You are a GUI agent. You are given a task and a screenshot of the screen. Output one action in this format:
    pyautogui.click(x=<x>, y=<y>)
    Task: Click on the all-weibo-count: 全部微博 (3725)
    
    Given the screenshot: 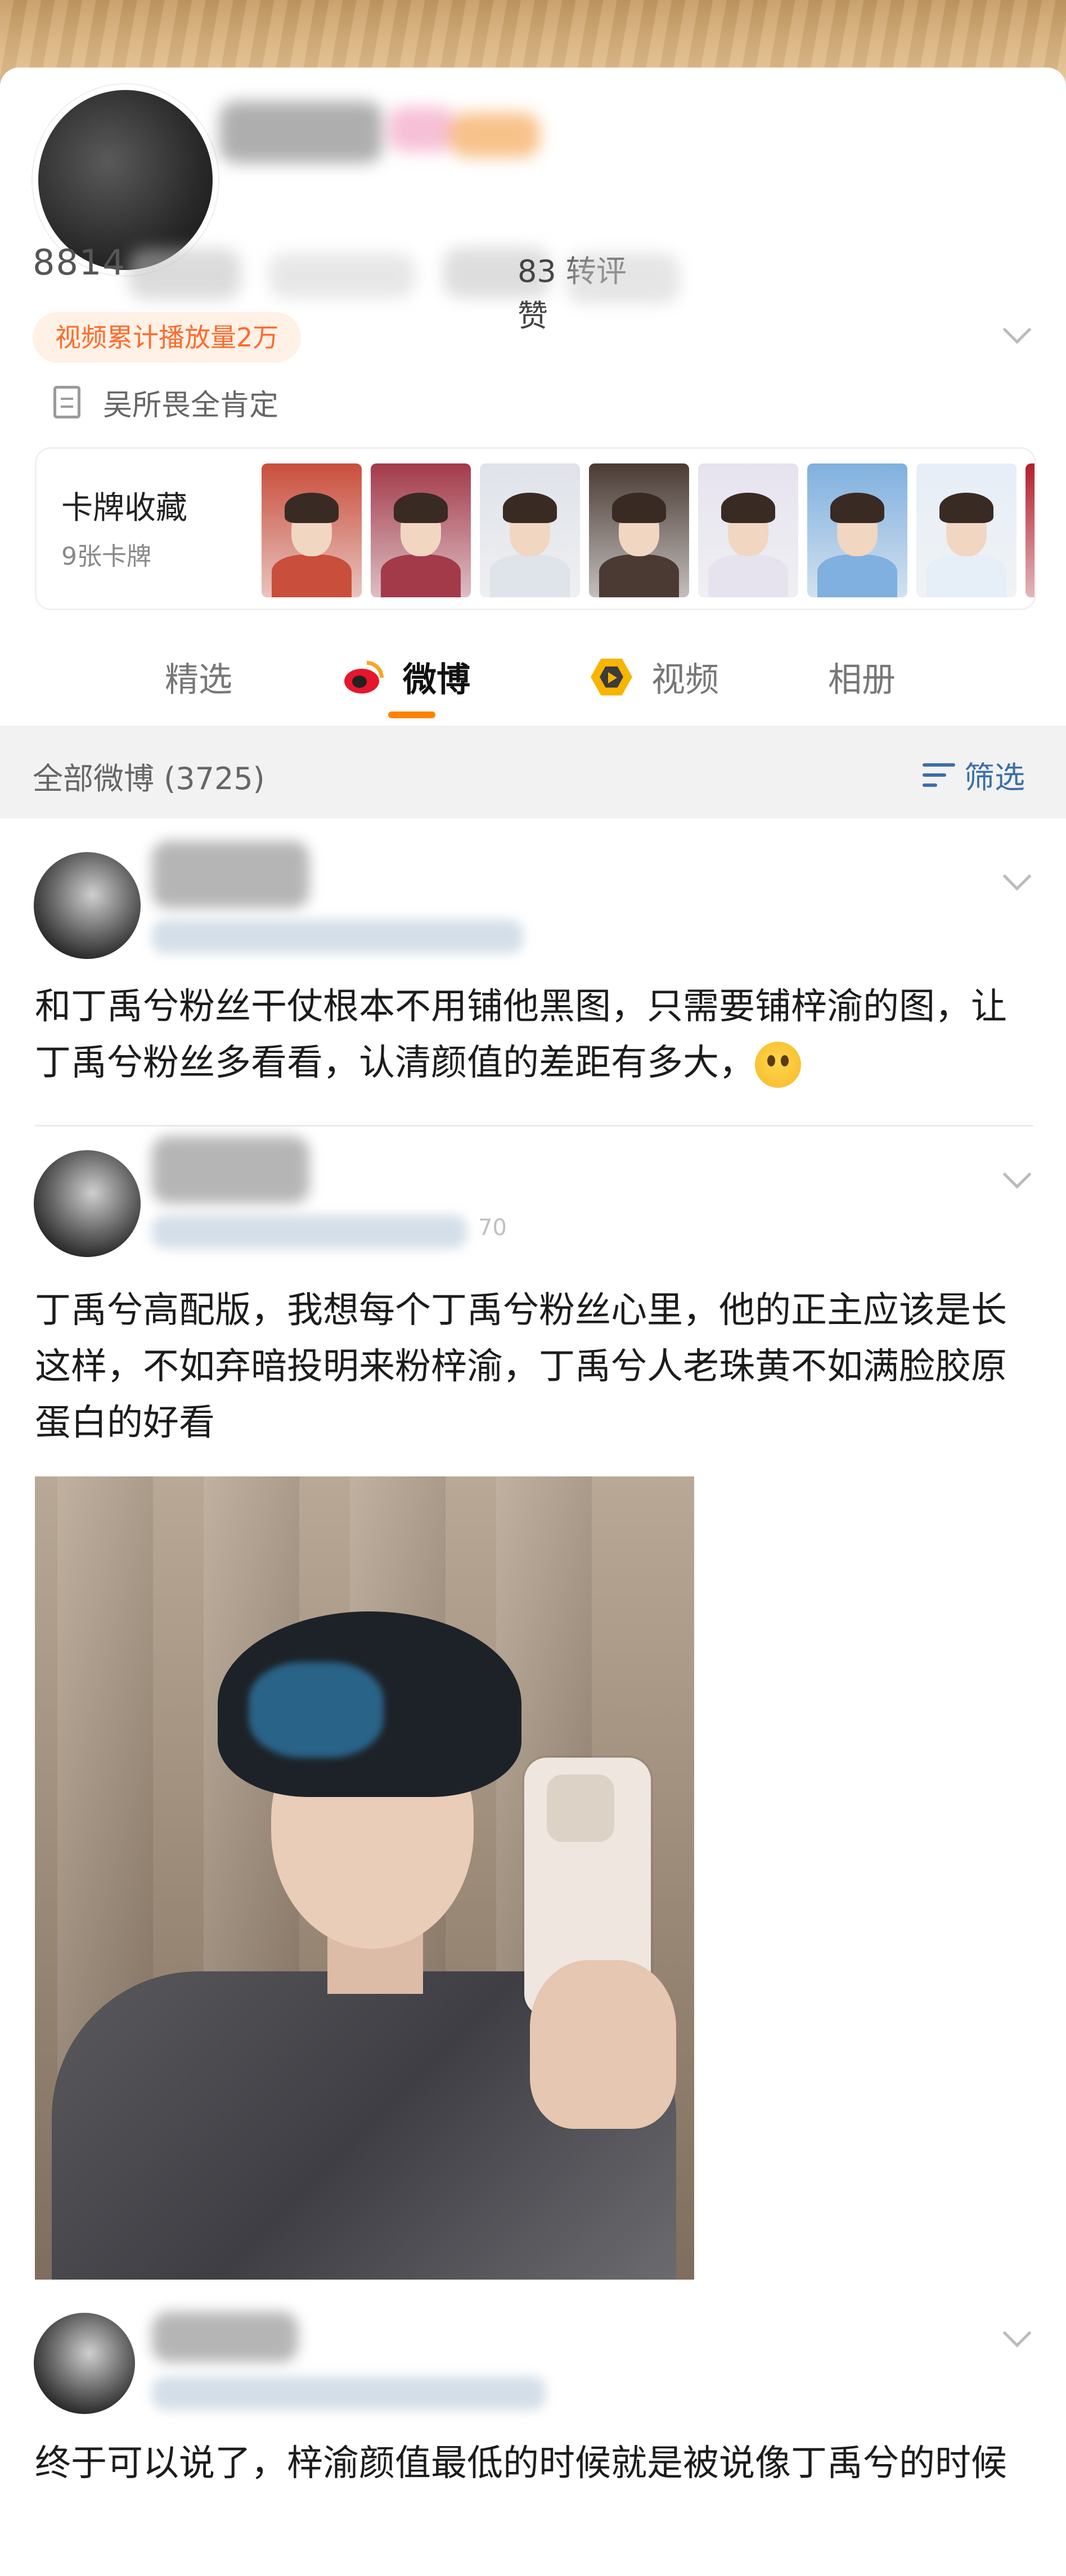 What is the action you would take?
    pyautogui.click(x=149, y=779)
    